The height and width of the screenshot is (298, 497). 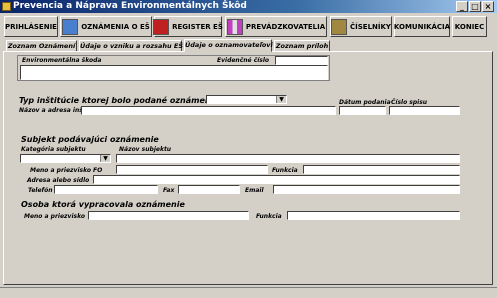 What do you see at coordinates (285, 170) in the screenshot?
I see `funkcia-subjekt-label: Funkcia` at bounding box center [285, 170].